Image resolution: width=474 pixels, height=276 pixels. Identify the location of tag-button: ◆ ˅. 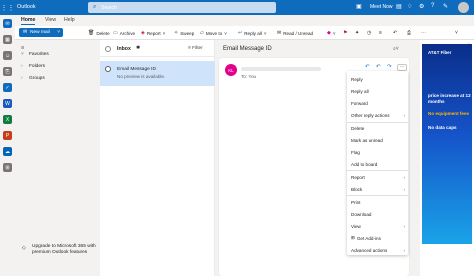
(331, 33).